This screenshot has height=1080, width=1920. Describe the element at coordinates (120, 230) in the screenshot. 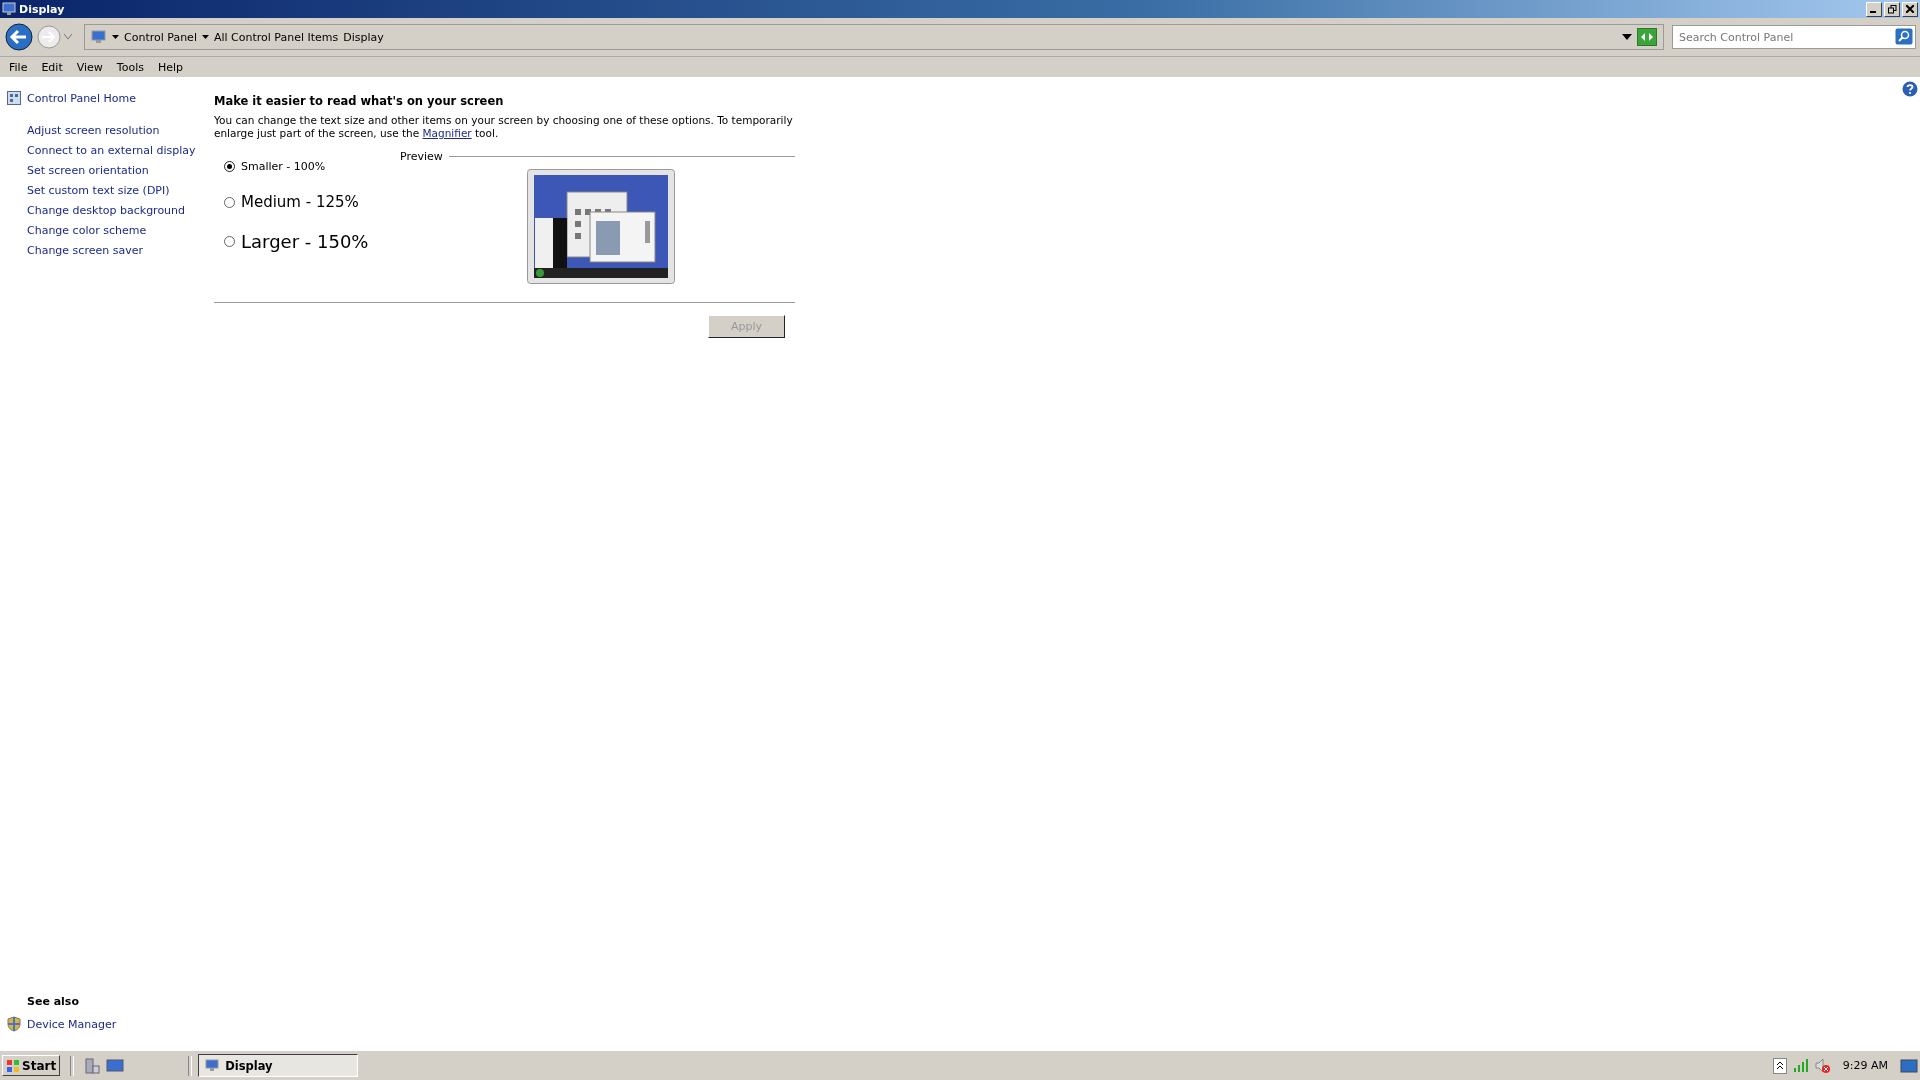

I see `sidebar-link: Change color scheme` at that location.